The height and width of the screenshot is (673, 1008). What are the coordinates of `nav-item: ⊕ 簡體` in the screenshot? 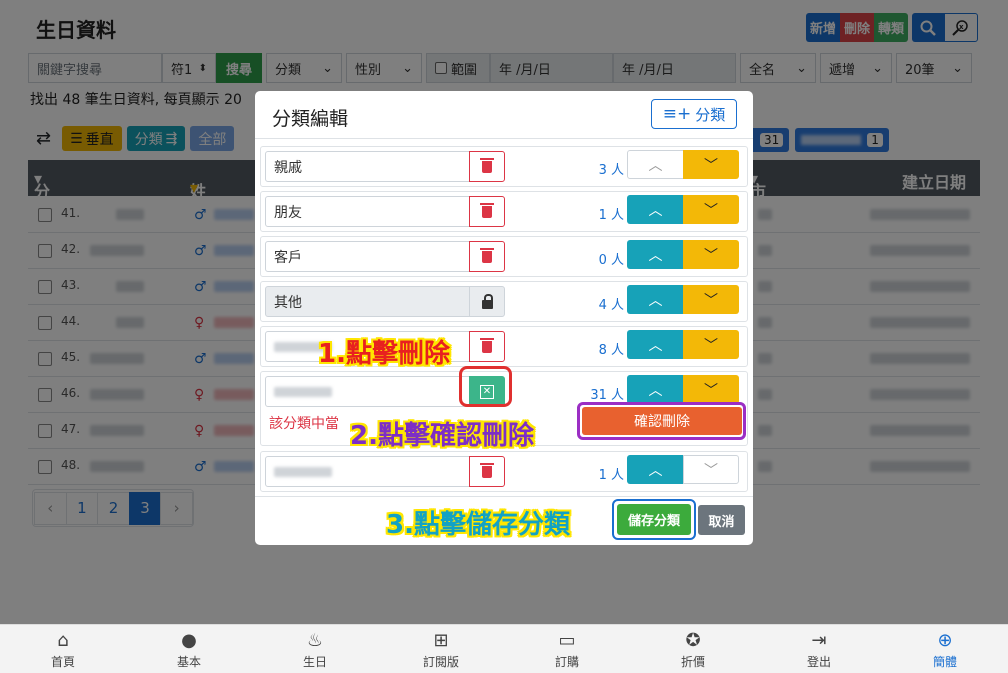 It's located at (945, 649).